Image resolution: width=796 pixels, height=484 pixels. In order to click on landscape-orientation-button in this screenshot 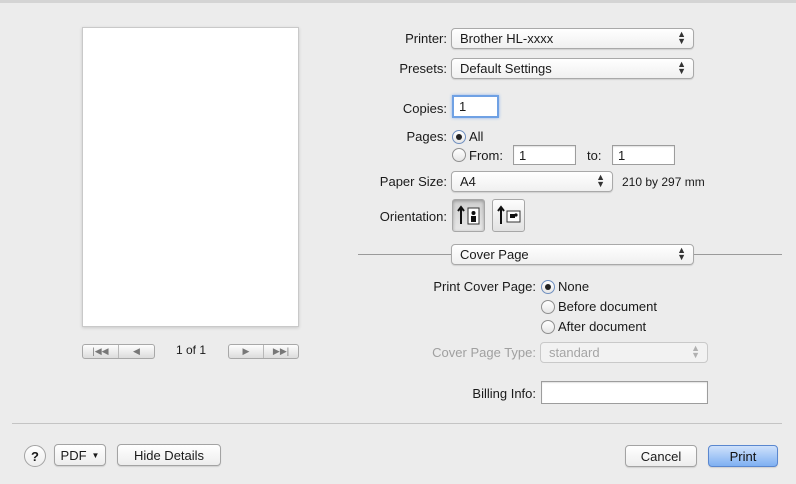, I will do `click(508, 215)`.